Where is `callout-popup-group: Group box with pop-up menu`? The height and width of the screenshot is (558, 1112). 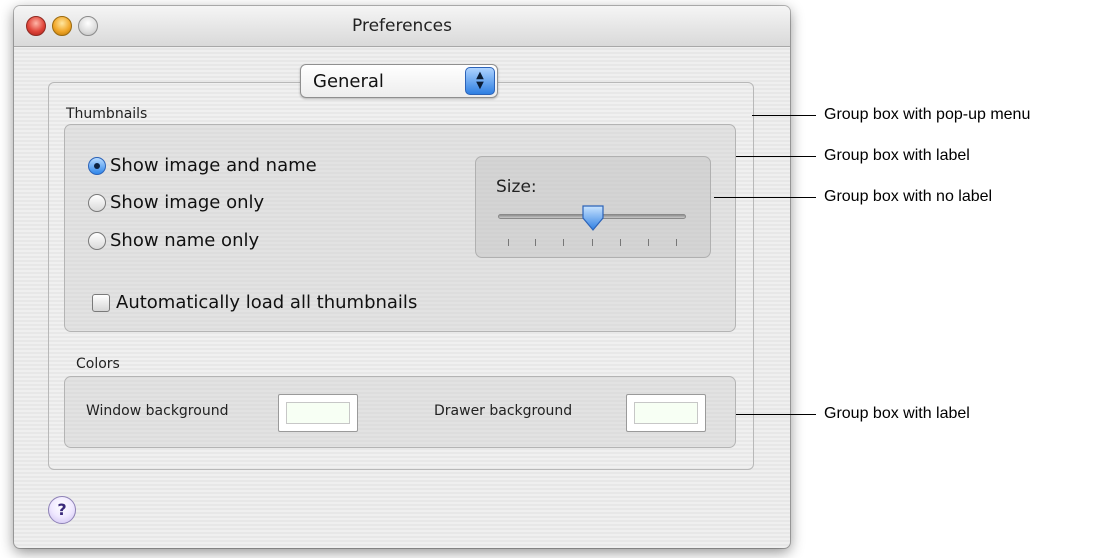 callout-popup-group: Group box with pop-up menu is located at coordinates (927, 114).